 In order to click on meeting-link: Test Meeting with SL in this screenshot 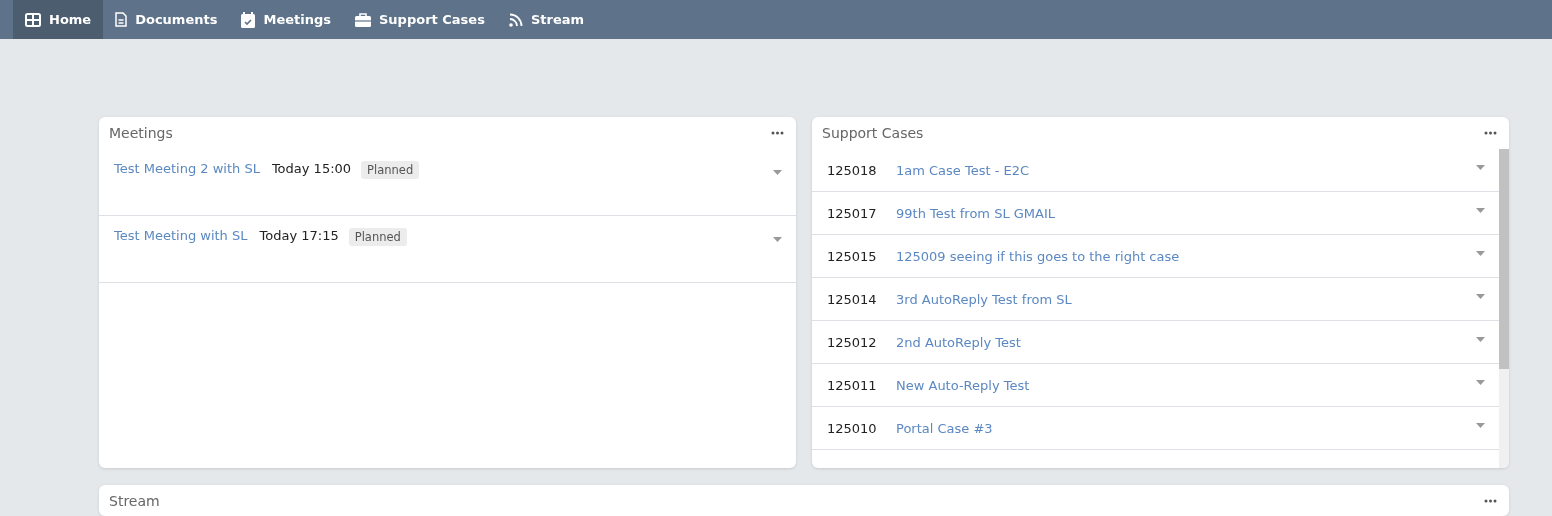, I will do `click(181, 235)`.